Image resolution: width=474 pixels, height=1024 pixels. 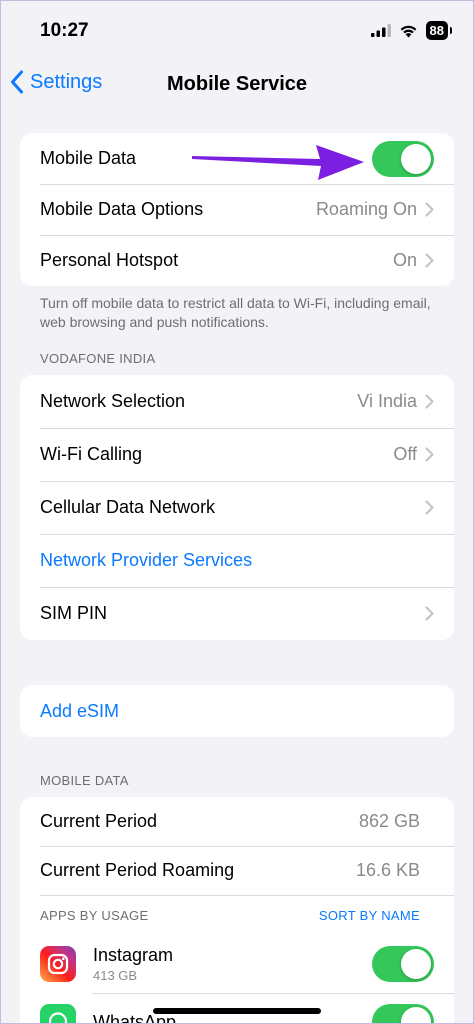 I want to click on sim-pin-row: SIM PIN, so click(x=237, y=613).